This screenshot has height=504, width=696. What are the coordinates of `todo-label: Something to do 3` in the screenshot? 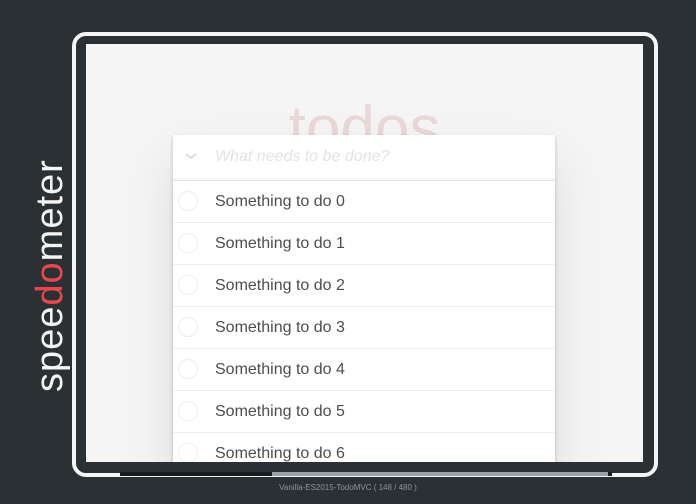 It's located at (280, 327).